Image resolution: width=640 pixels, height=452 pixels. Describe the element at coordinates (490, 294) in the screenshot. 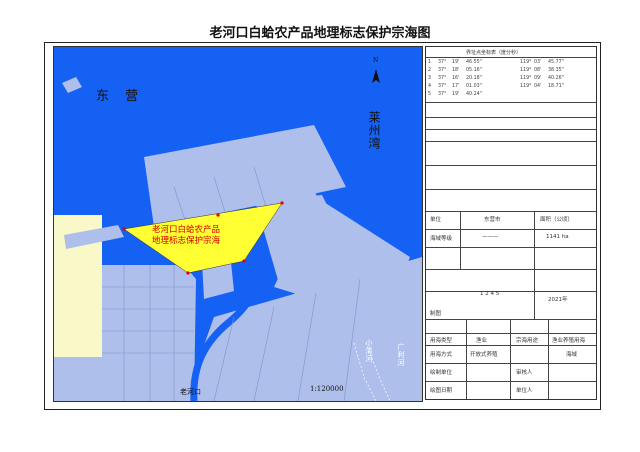

I see `field-v-drawing: 1 2 4 5` at that location.